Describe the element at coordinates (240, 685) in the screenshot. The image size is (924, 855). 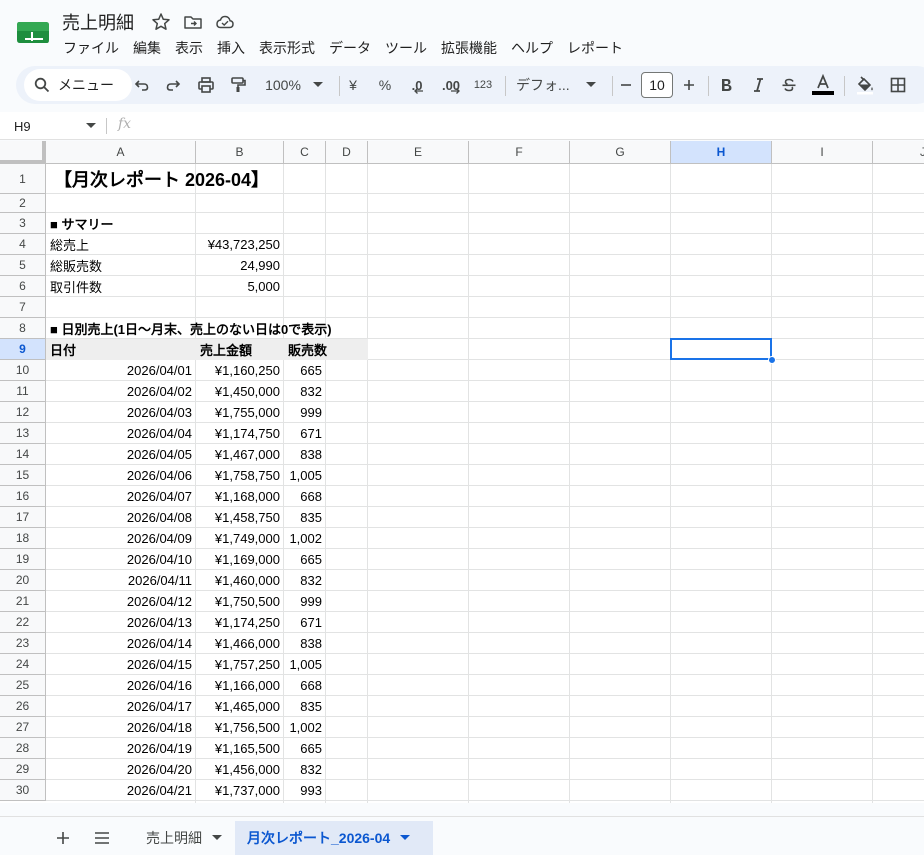
I see `amount-cell: ¥1,166,000` at that location.